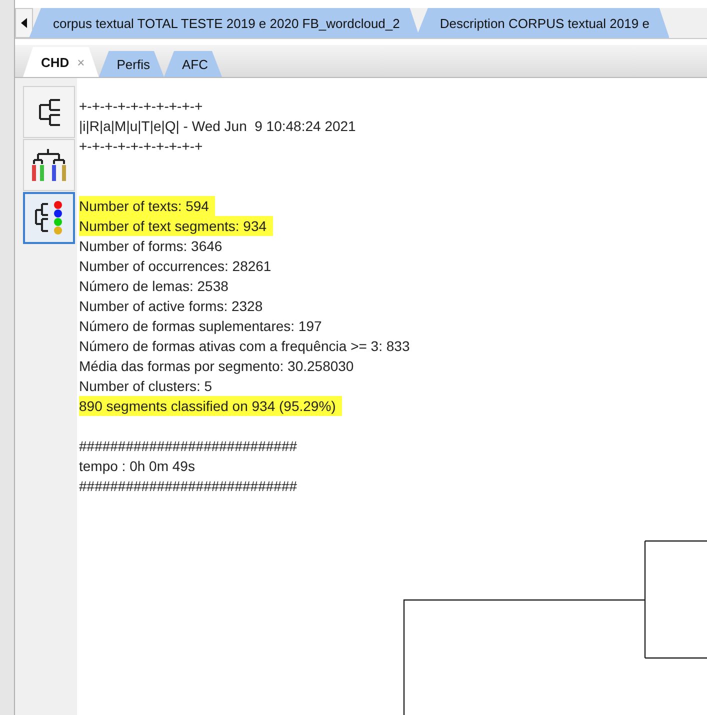  I want to click on report-line: Number of forms: 3646, so click(150, 246).